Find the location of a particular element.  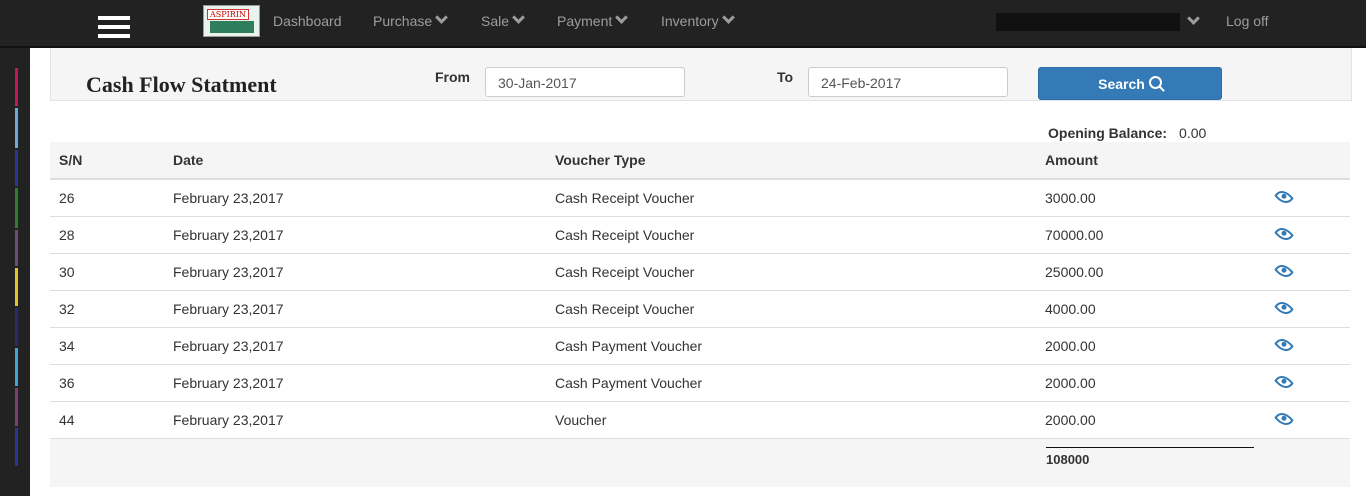

from-label: From is located at coordinates (452, 77).